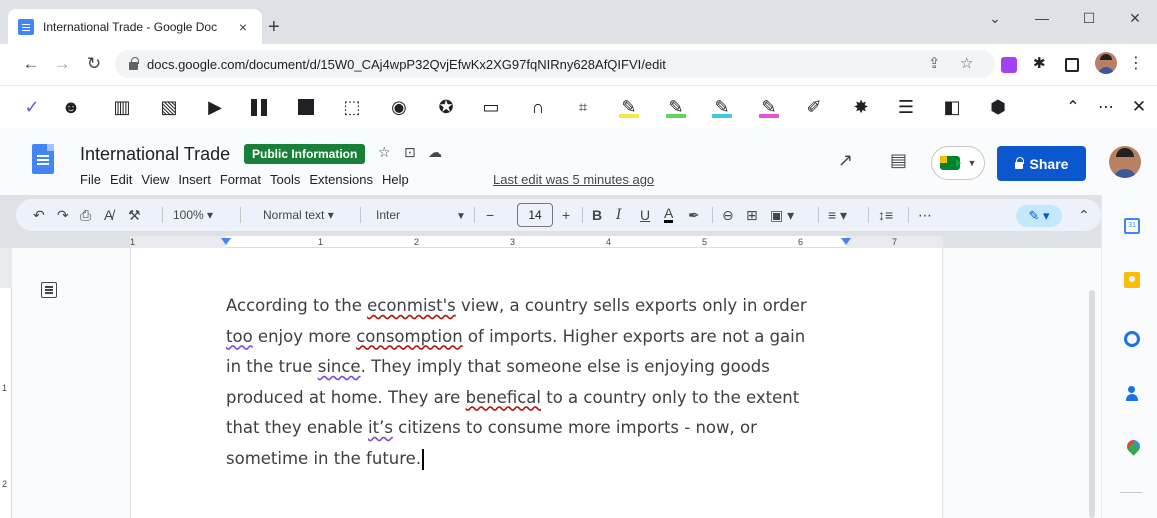  I want to click on list-icon: ☰, so click(906, 107).